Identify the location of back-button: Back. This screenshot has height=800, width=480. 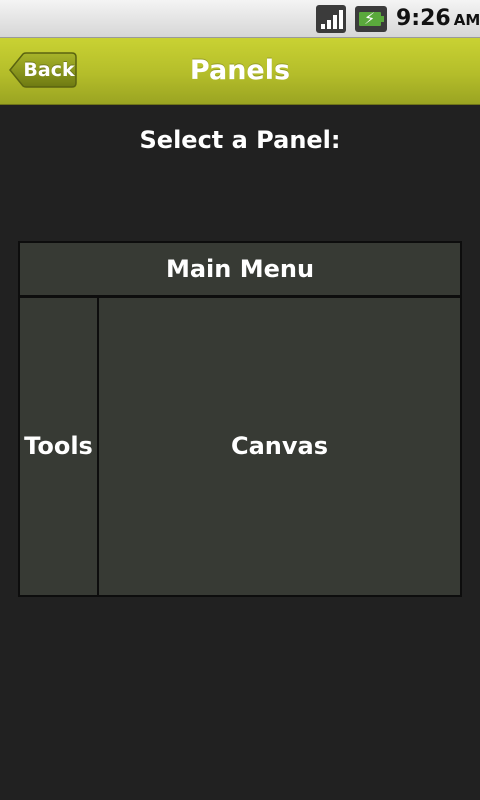
(43, 70).